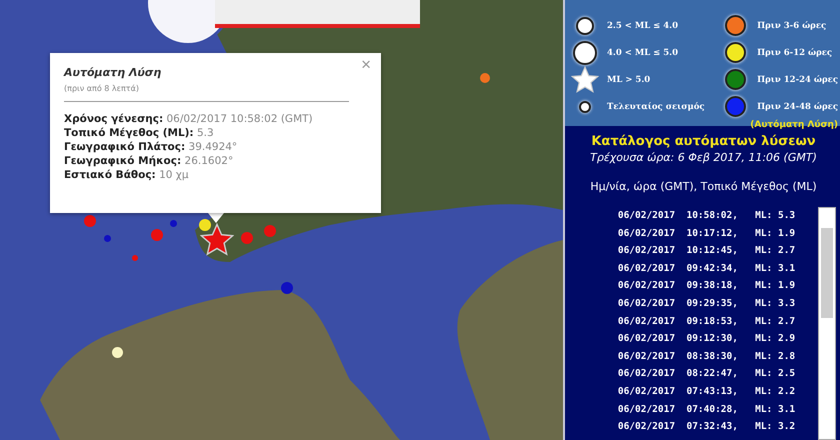 The image size is (840, 440). What do you see at coordinates (642, 53) in the screenshot?
I see `legend-label: 4.0 < ML ≤ 5.0` at bounding box center [642, 53].